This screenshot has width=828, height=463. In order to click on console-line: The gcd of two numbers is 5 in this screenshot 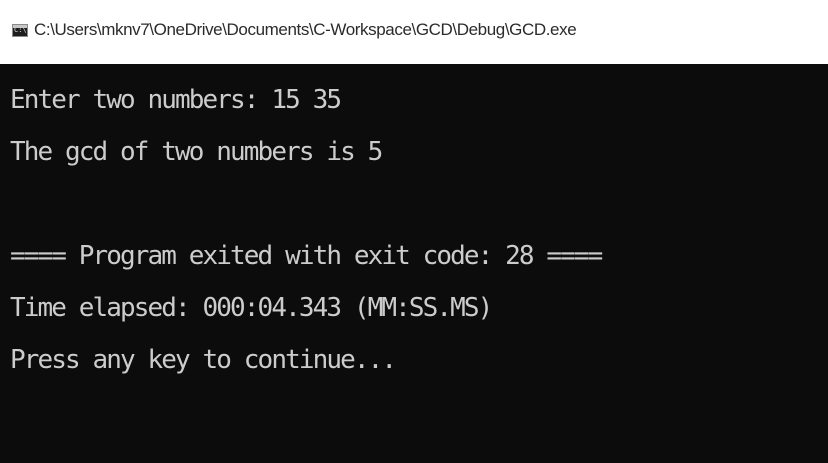, I will do `click(196, 152)`.